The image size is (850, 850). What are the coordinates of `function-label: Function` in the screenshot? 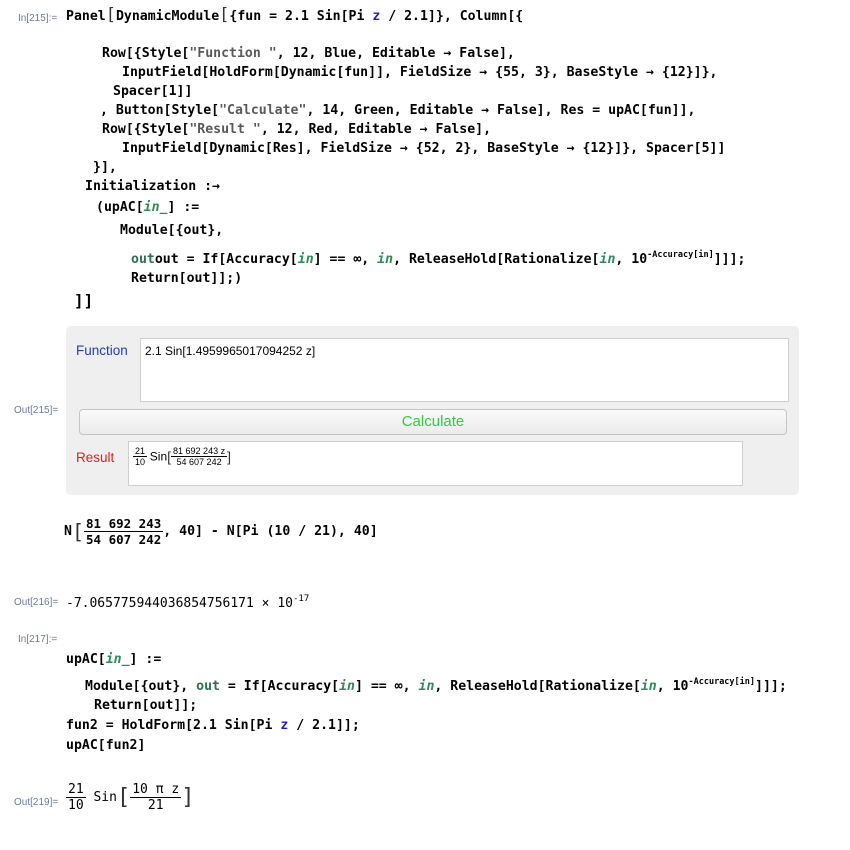 It's located at (102, 350).